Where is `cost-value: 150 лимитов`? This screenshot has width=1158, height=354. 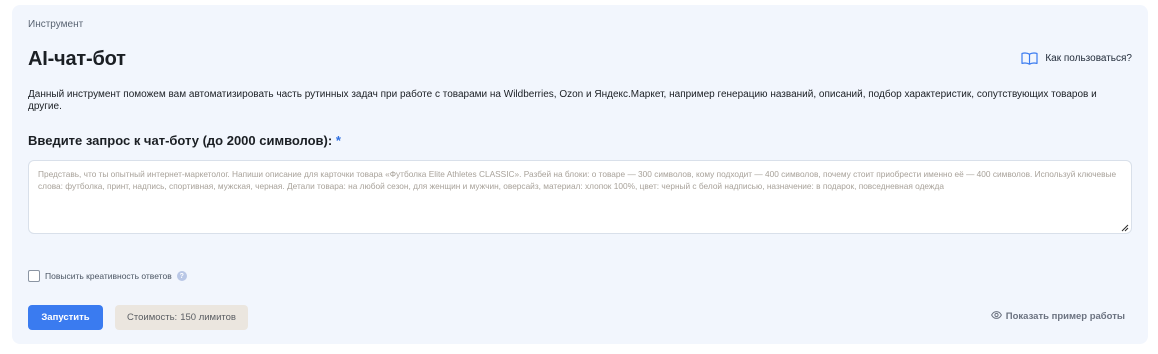
cost-value: 150 лимитов is located at coordinates (208, 317).